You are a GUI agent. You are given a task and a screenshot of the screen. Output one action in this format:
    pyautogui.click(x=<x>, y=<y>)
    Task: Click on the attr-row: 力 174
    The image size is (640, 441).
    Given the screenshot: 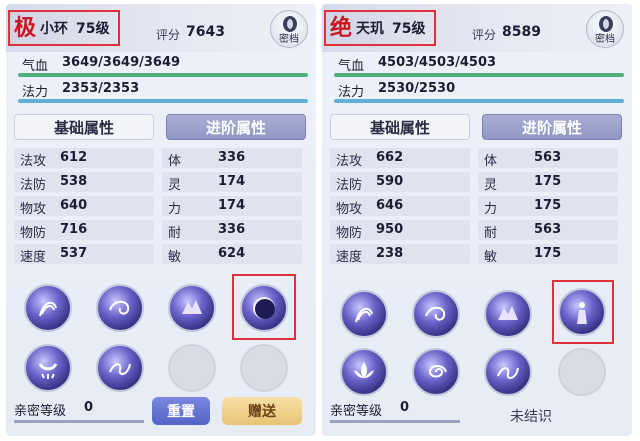 What is the action you would take?
    pyautogui.click(x=232, y=206)
    